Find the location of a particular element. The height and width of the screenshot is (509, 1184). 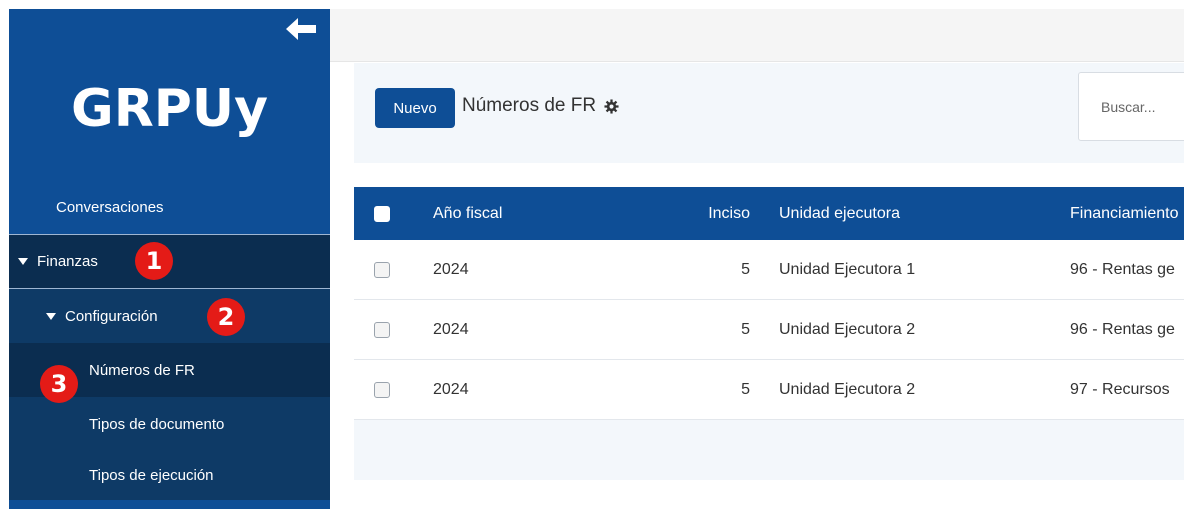

back-arrow-icon is located at coordinates (301, 29).